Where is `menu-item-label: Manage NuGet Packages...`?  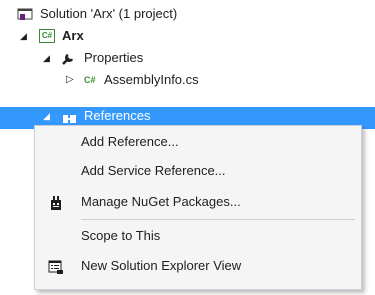
menu-item-label: Manage NuGet Packages... is located at coordinates (161, 201).